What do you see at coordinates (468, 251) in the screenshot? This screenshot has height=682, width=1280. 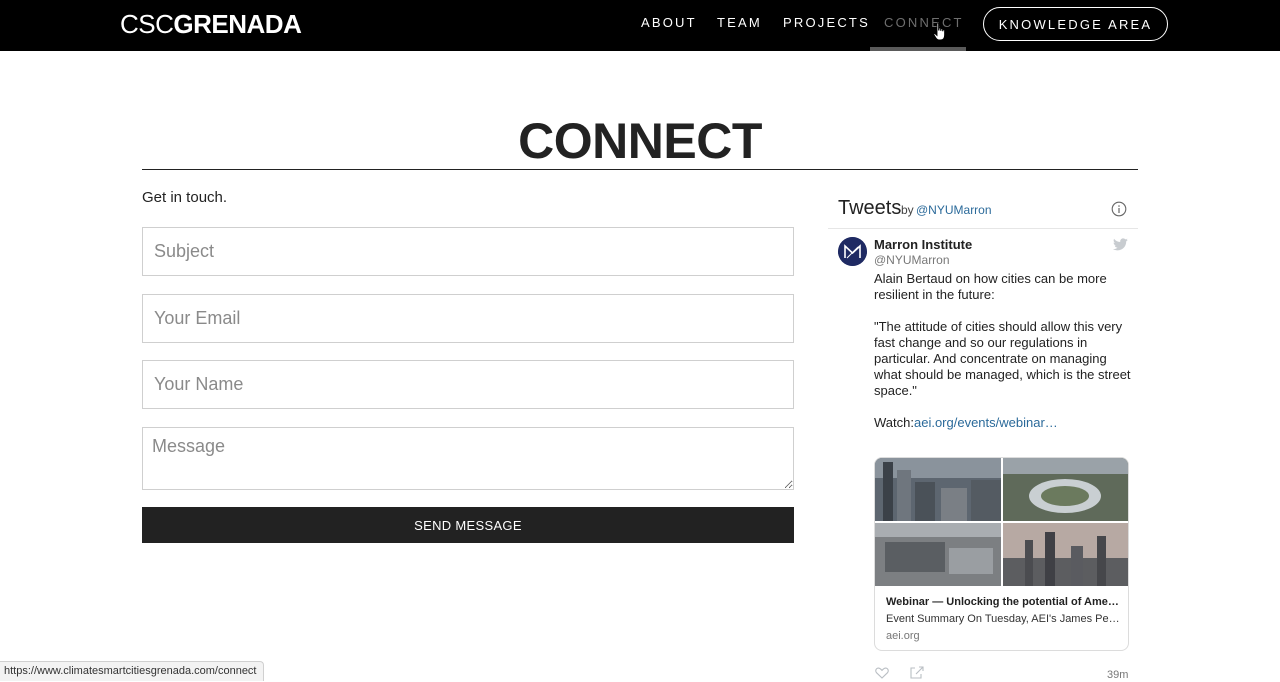 I see `subject-input` at bounding box center [468, 251].